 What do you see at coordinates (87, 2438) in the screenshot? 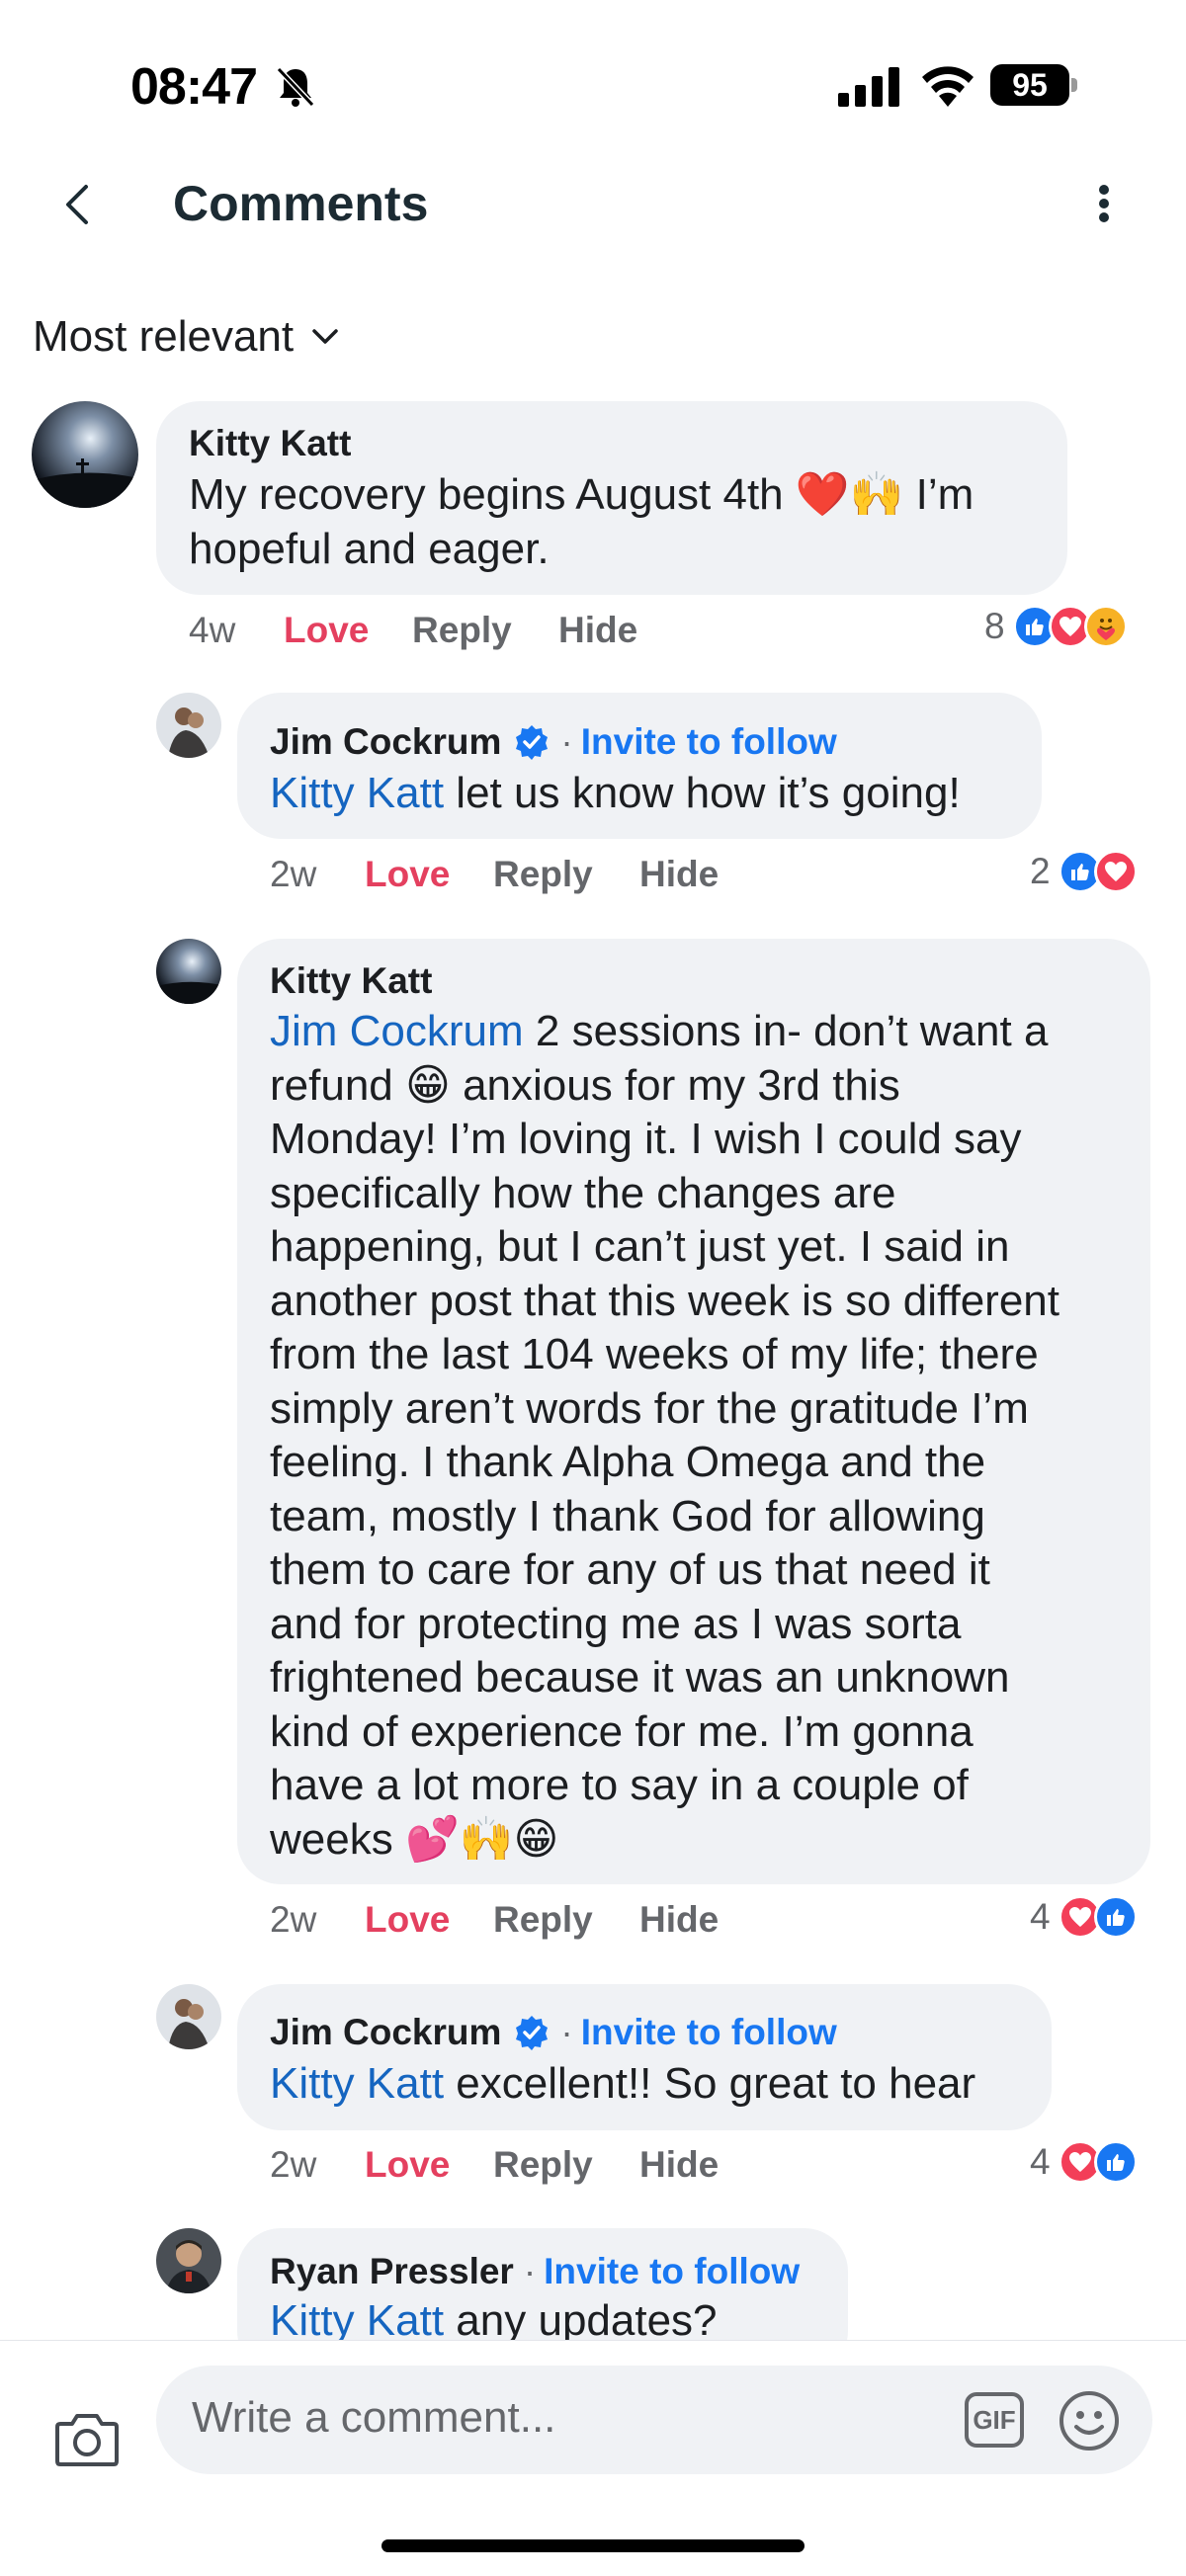
I see `camera-icon` at bounding box center [87, 2438].